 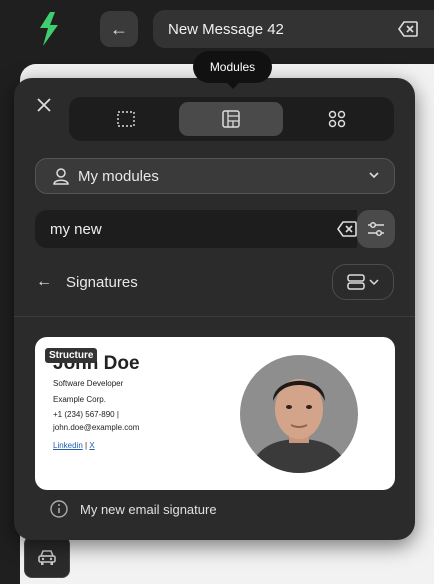 What do you see at coordinates (86, 414) in the screenshot?
I see `signature-phone: +1 (234) 567-890 |` at bounding box center [86, 414].